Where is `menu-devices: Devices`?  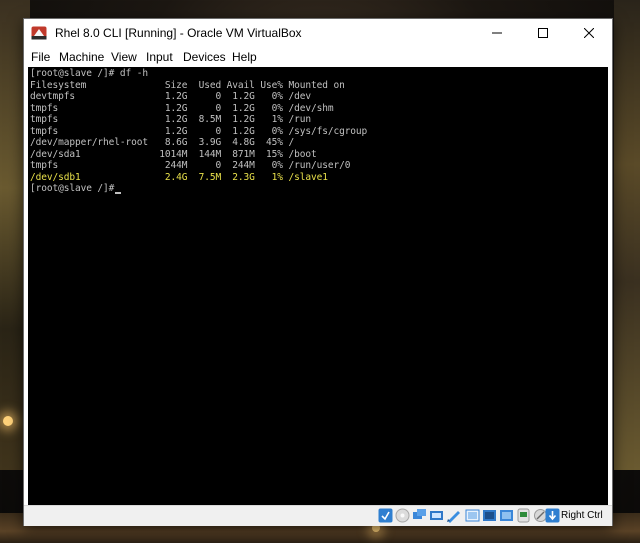
menu-devices: Devices is located at coordinates (204, 57).